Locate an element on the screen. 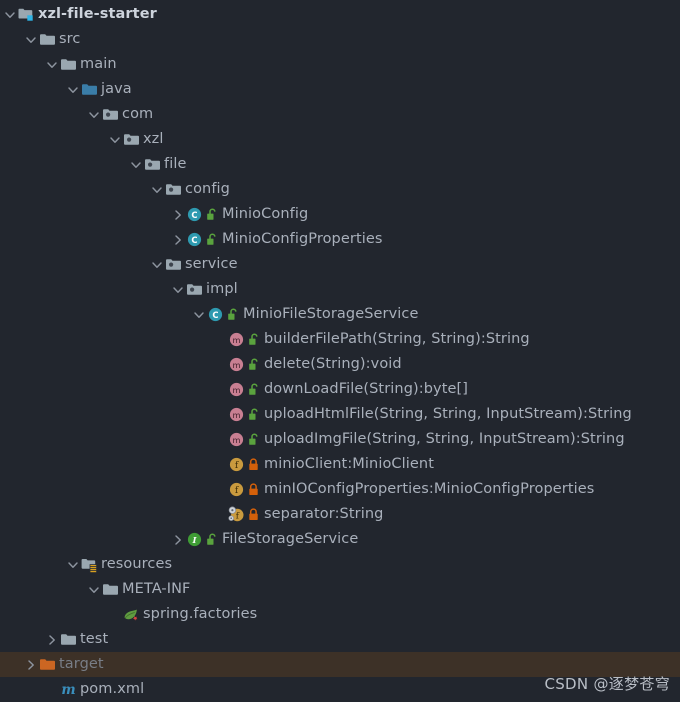  tree-row-label: downLoadFile(String):byte[] is located at coordinates (366, 389).